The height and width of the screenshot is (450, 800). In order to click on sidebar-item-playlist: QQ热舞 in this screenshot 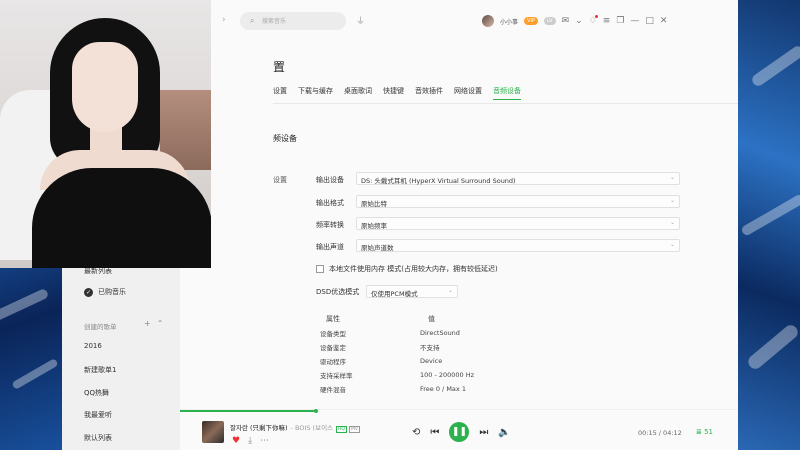, I will do `click(96, 393)`.